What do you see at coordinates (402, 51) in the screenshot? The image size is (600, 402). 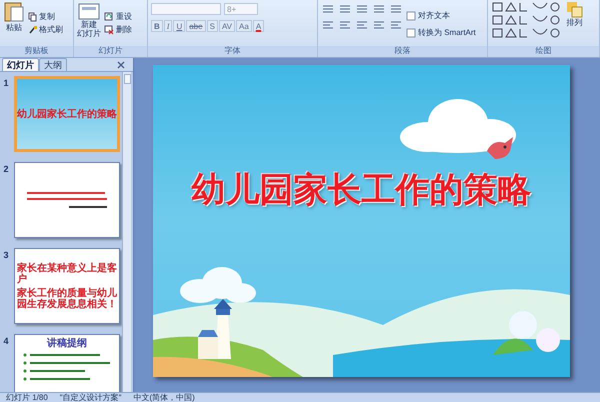 I see `group-label: 段落` at bounding box center [402, 51].